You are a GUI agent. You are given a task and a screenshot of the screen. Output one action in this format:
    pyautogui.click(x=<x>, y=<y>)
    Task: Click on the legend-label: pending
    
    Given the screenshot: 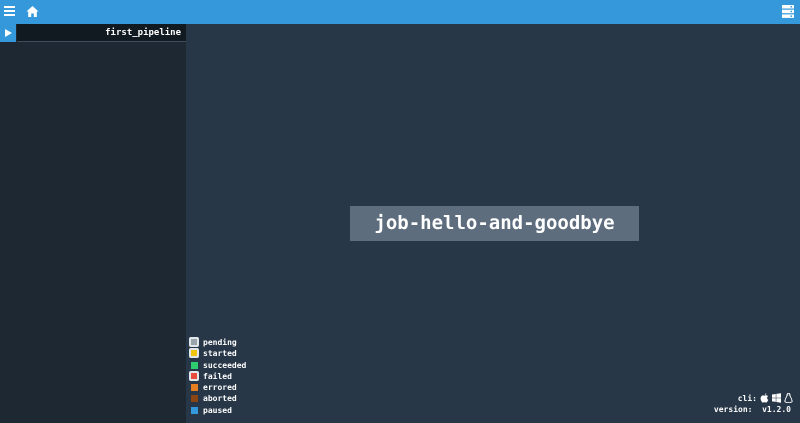 What is the action you would take?
    pyautogui.click(x=220, y=342)
    